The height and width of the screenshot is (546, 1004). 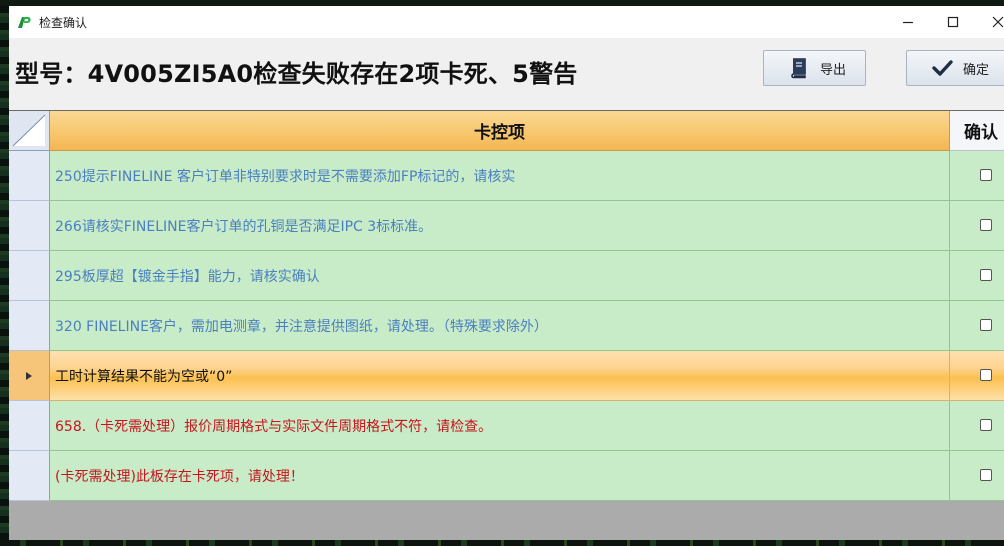 I want to click on check-item-text: 266请核实FINELINE客户订单的孔铜是否满足IPC 3标标准。, so click(x=500, y=226).